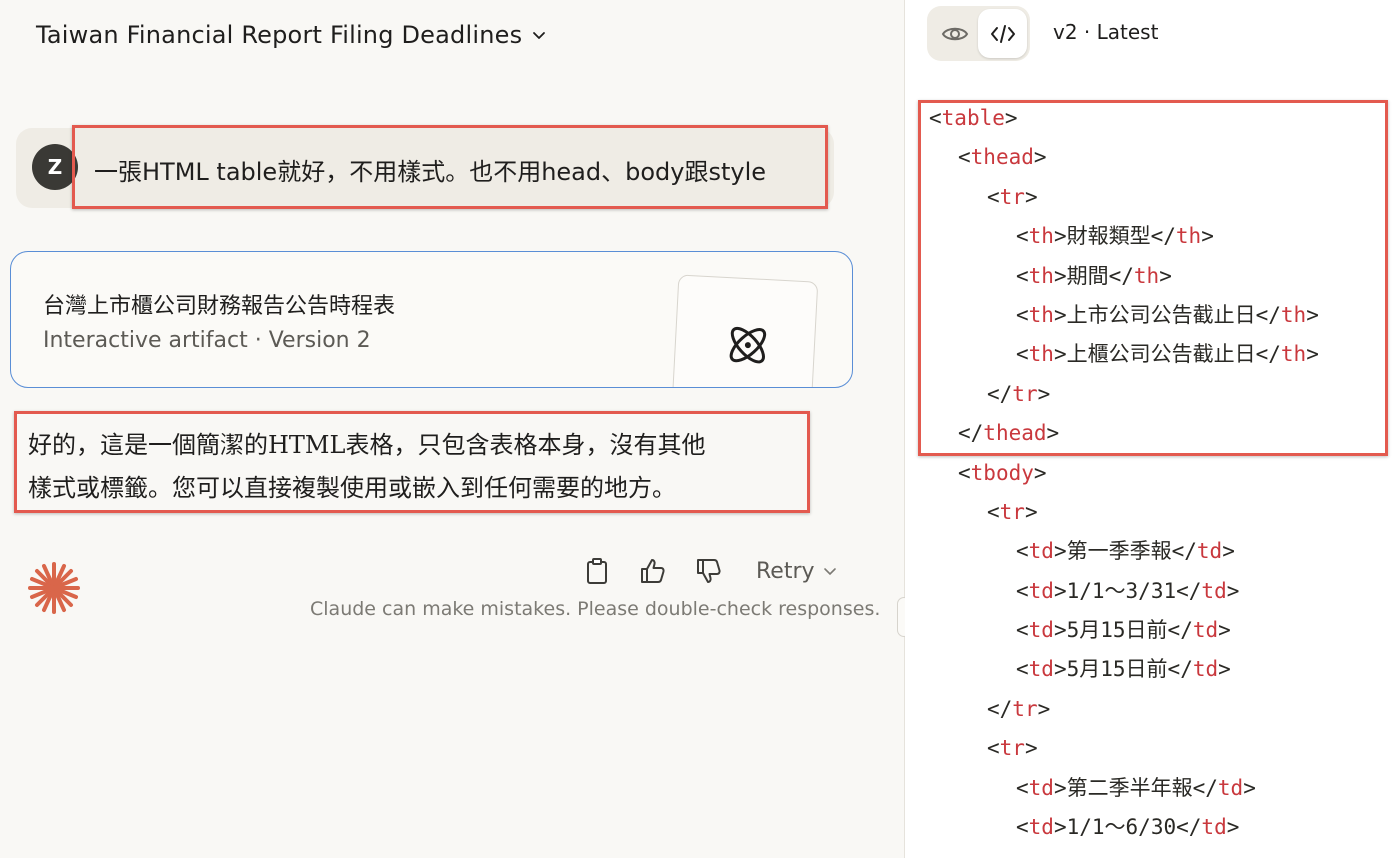  I want to click on thumbs-up-button, so click(653, 571).